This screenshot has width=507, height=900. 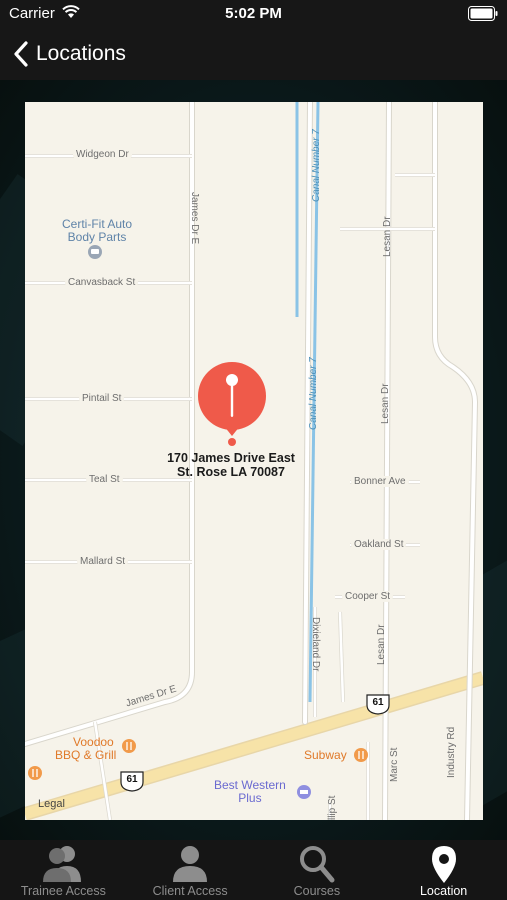 I want to click on street-label-canvasback: Canvasback St, so click(x=102, y=282).